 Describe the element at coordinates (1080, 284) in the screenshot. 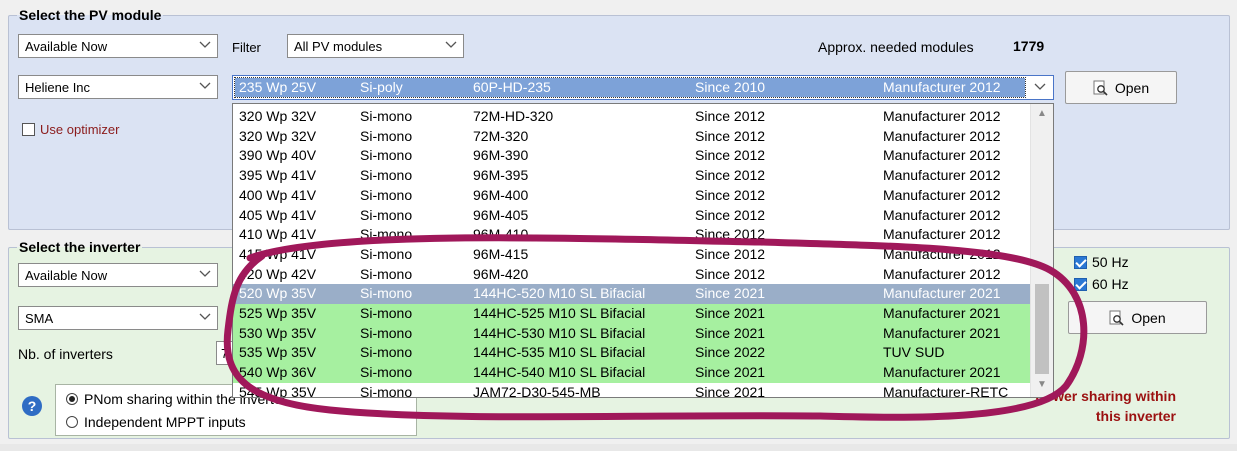

I see `checkbox-checked-icon` at that location.